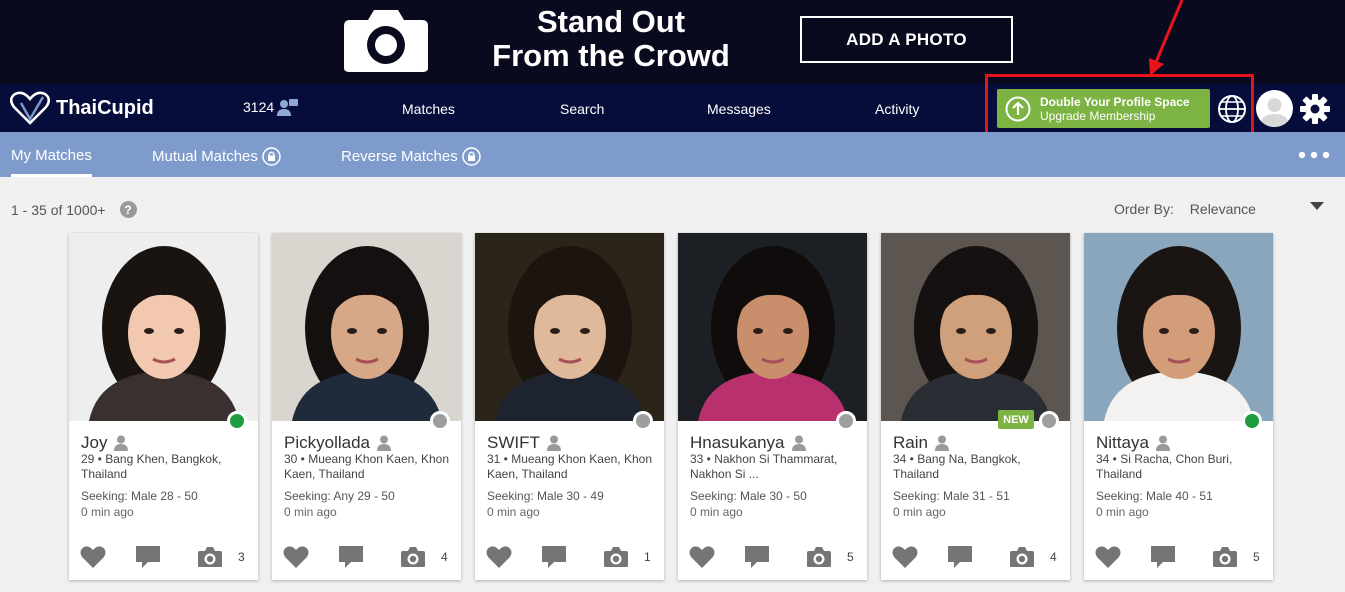  I want to click on tab-my-matches: My Matches, so click(51, 155).